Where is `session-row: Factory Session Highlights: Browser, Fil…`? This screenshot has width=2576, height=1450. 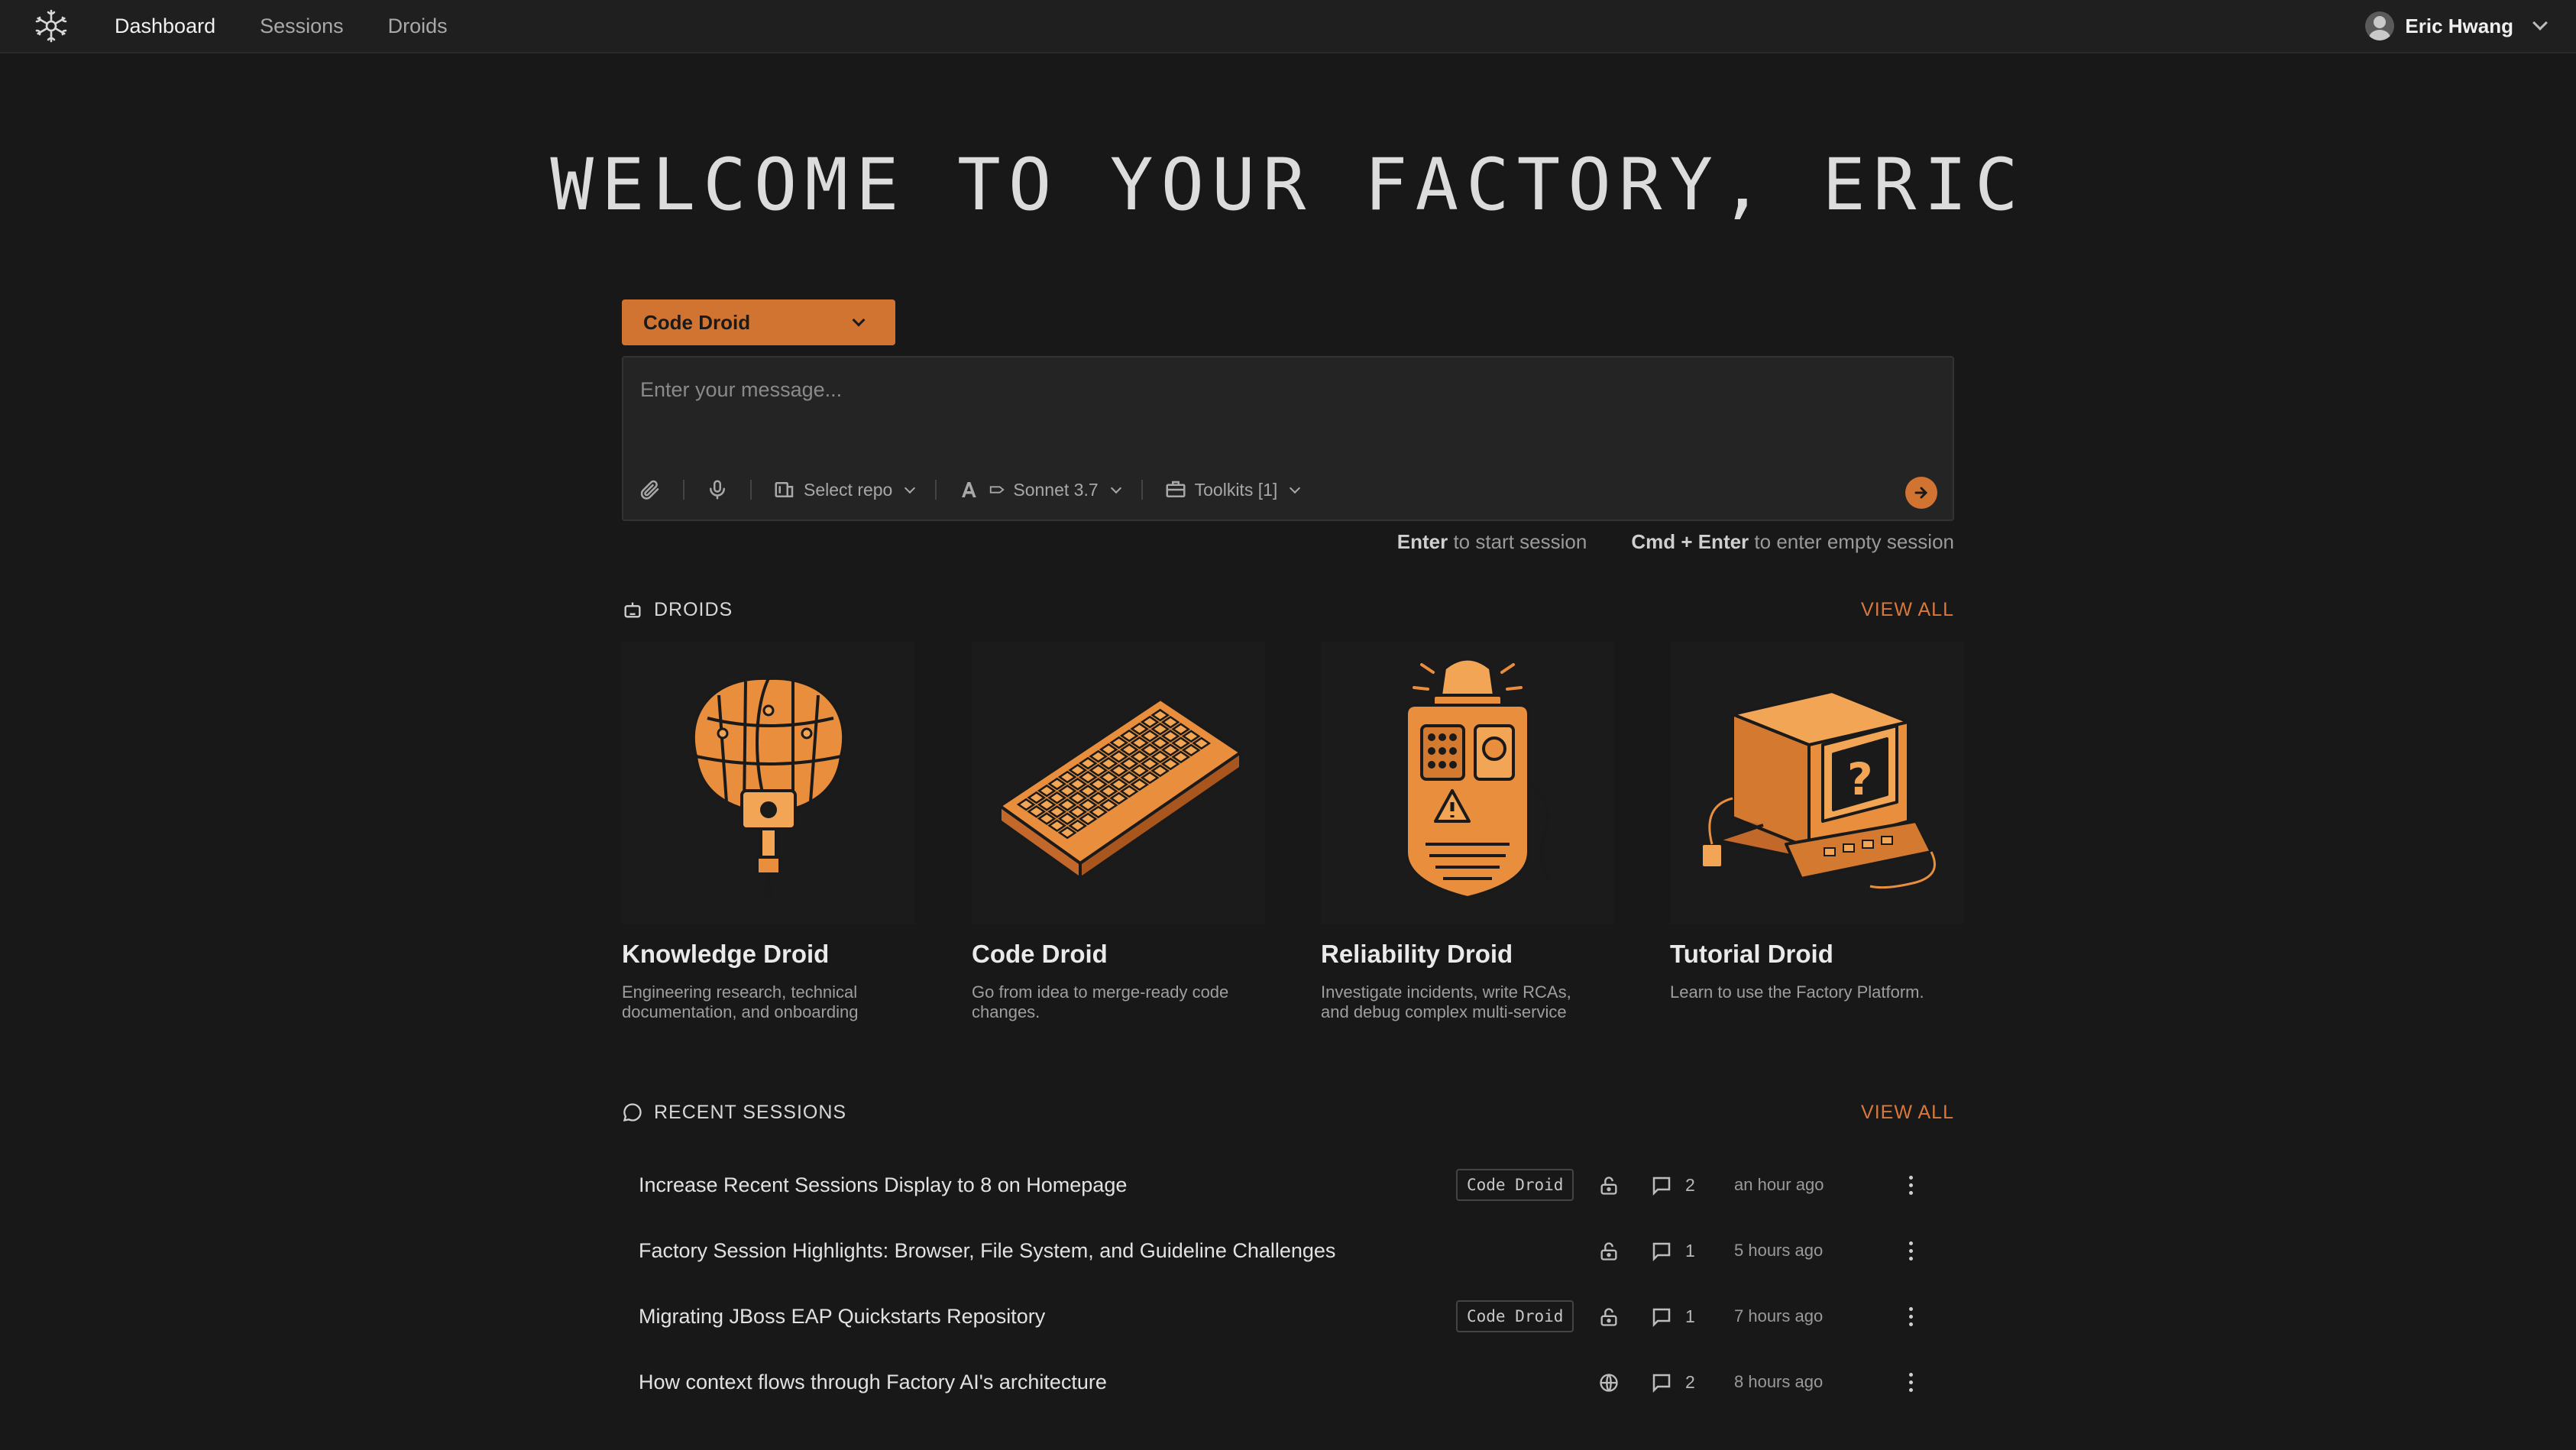
session-row: Factory Session Highlights: Browser, Fil… is located at coordinates (1288, 1250).